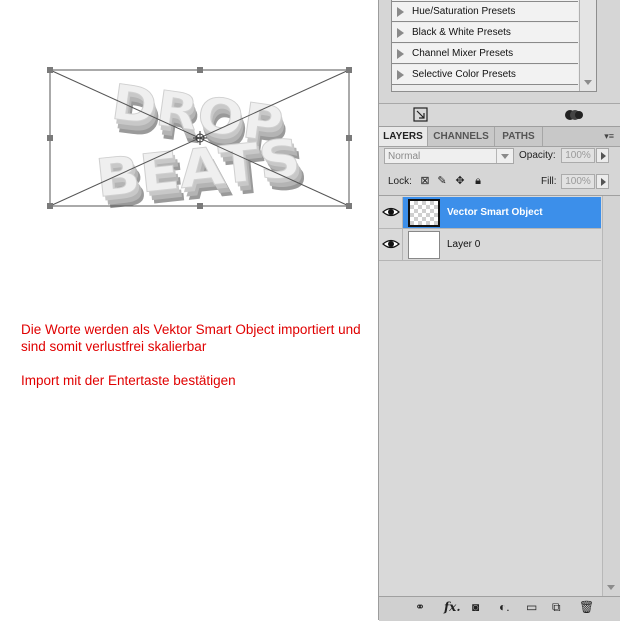  What do you see at coordinates (504, 607) in the screenshot?
I see `adjustment-icon: ◐.` at bounding box center [504, 607].